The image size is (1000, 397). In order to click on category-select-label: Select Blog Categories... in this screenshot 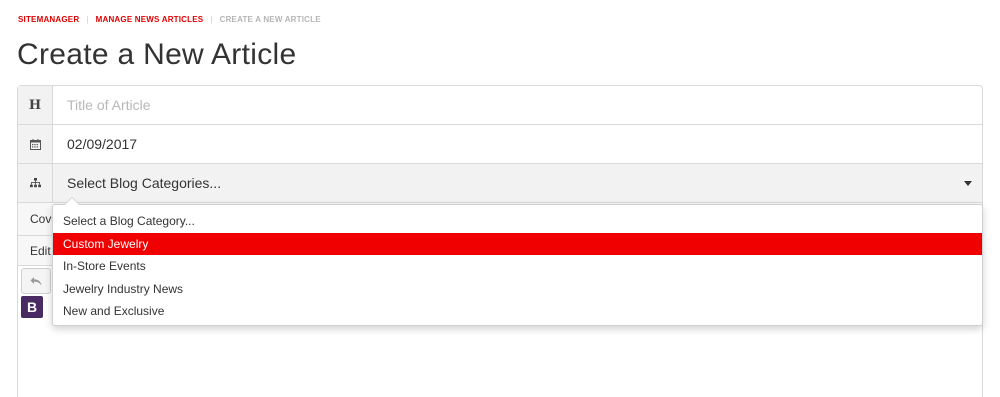, I will do `click(144, 183)`.